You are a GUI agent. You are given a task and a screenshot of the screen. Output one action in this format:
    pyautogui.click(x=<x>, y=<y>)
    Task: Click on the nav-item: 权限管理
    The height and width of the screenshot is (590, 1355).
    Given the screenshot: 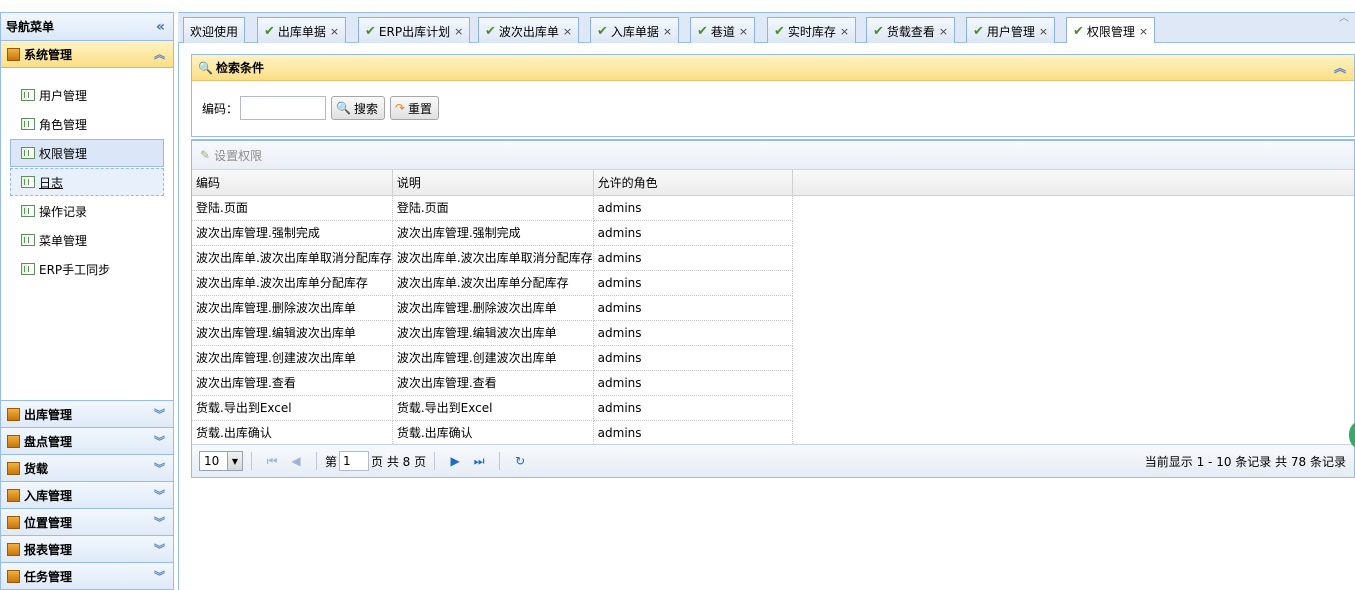 What is the action you would take?
    pyautogui.click(x=87, y=153)
    